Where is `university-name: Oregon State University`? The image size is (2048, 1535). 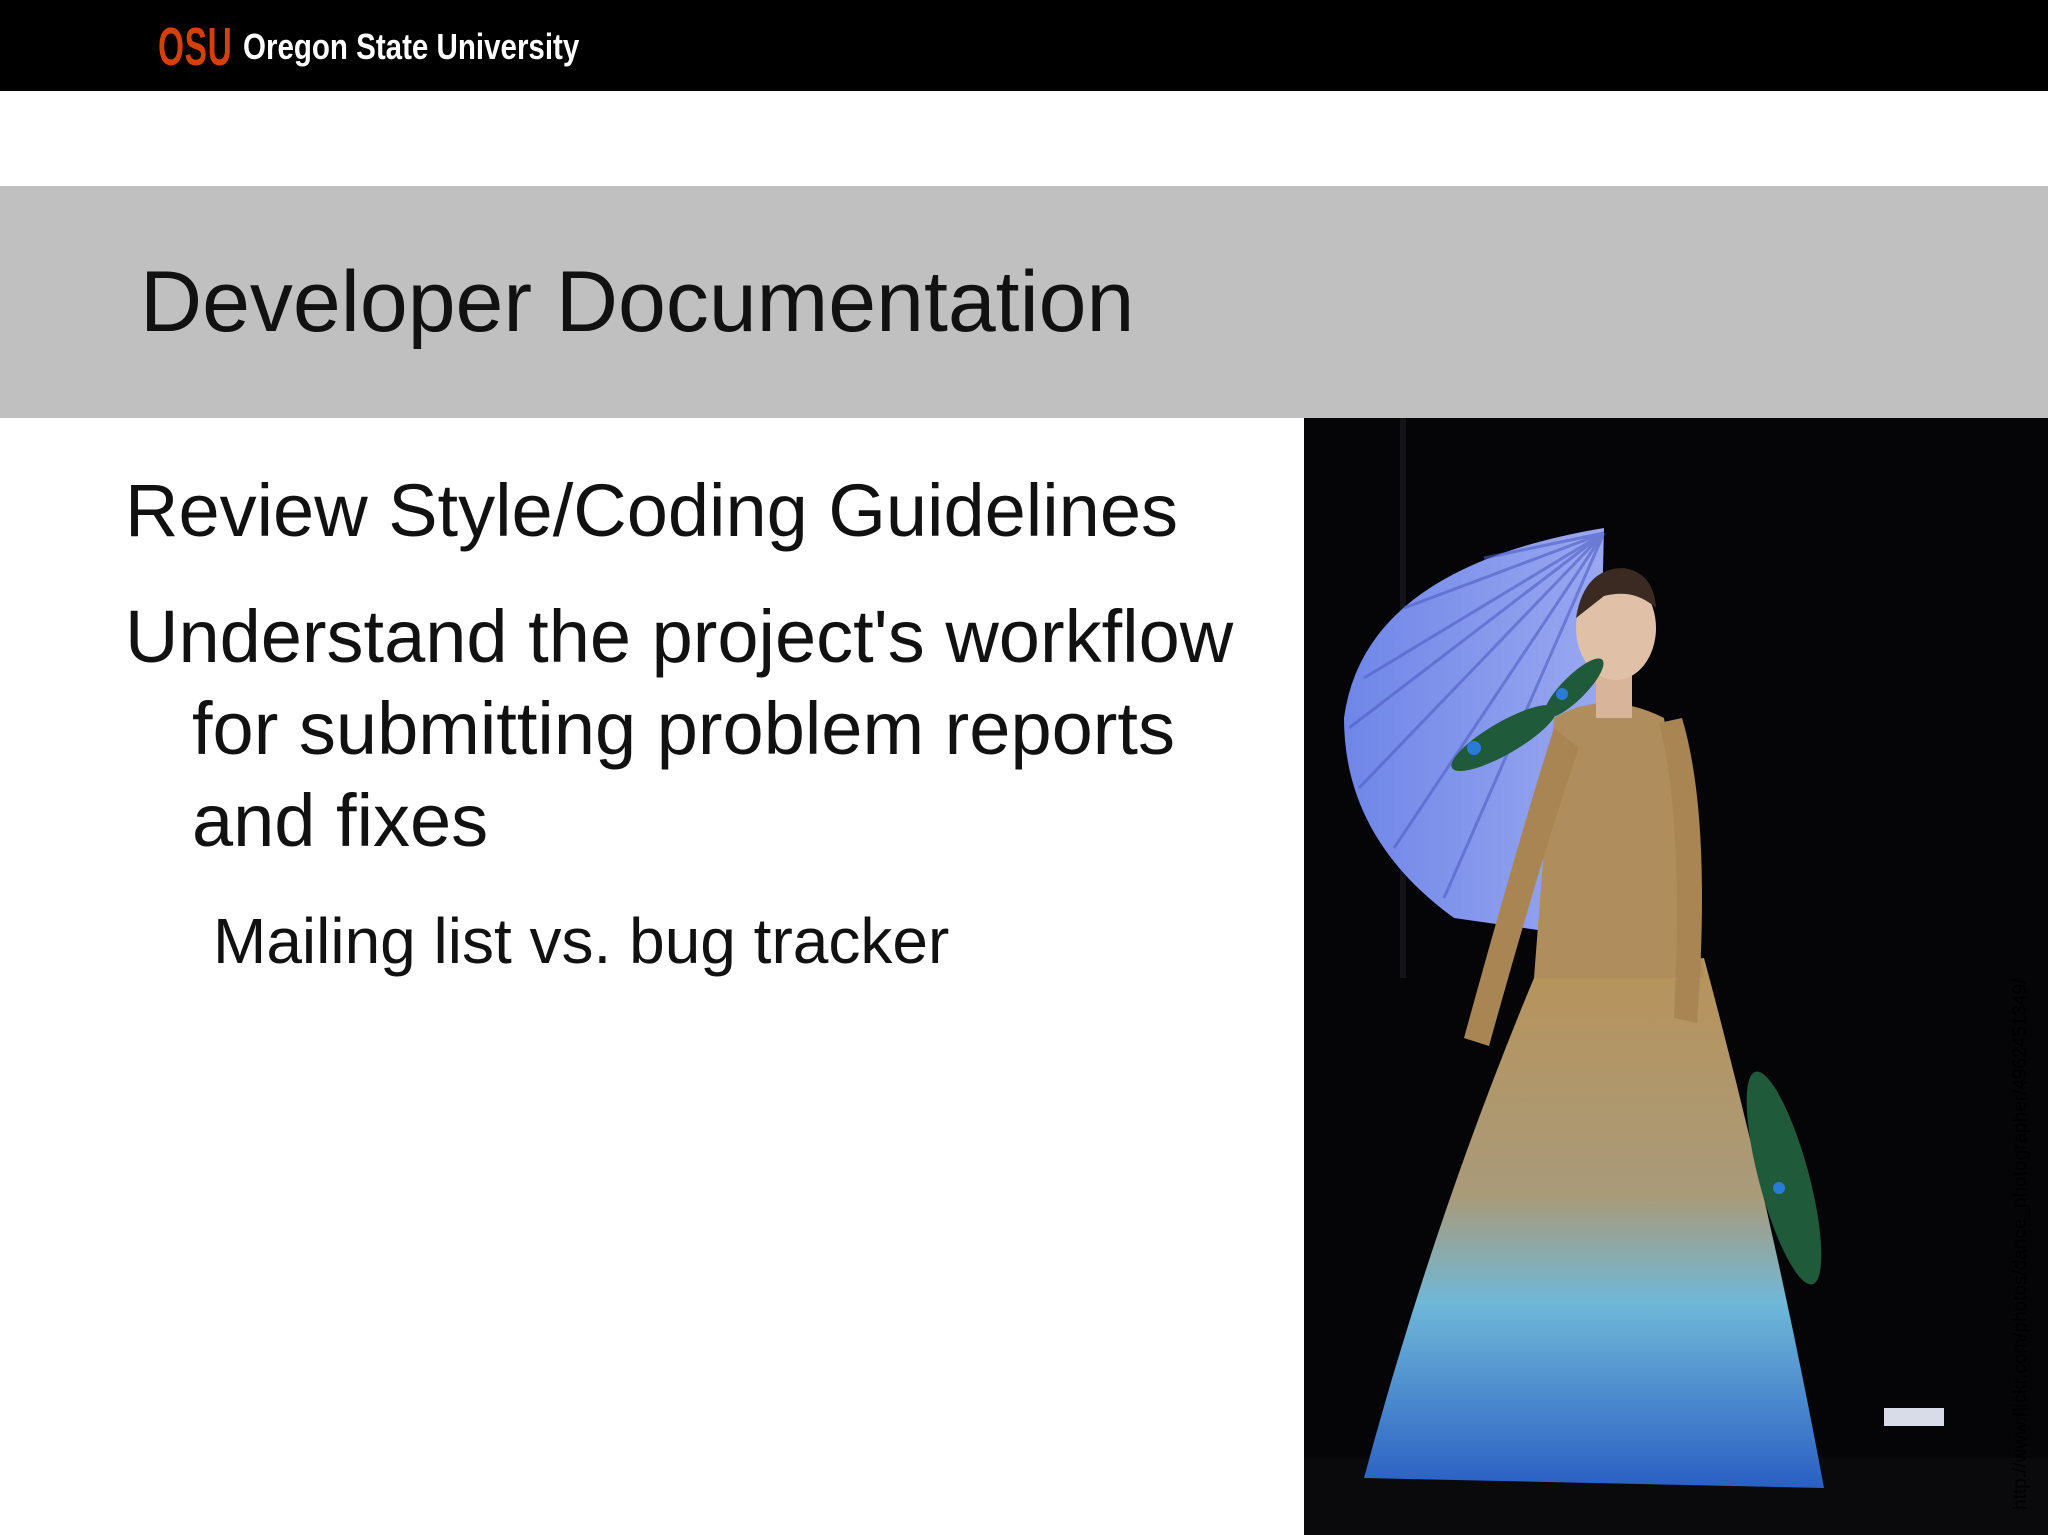
university-name: Oregon State University is located at coordinates (411, 46).